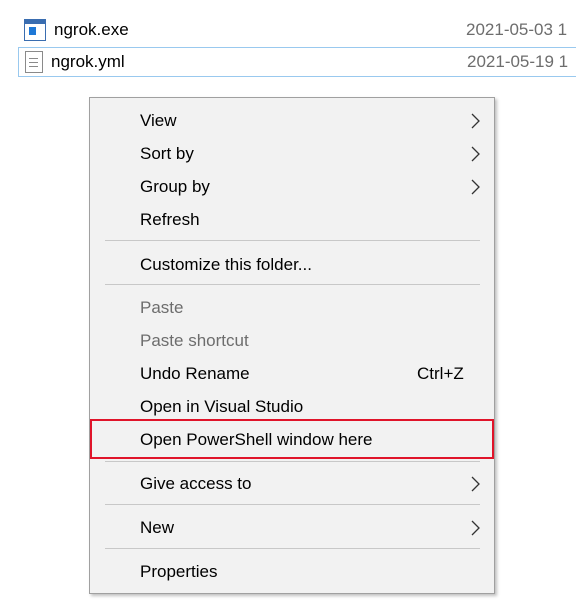 The width and height of the screenshot is (576, 601). I want to click on menu-item-label: Paste shortcut, so click(194, 340).